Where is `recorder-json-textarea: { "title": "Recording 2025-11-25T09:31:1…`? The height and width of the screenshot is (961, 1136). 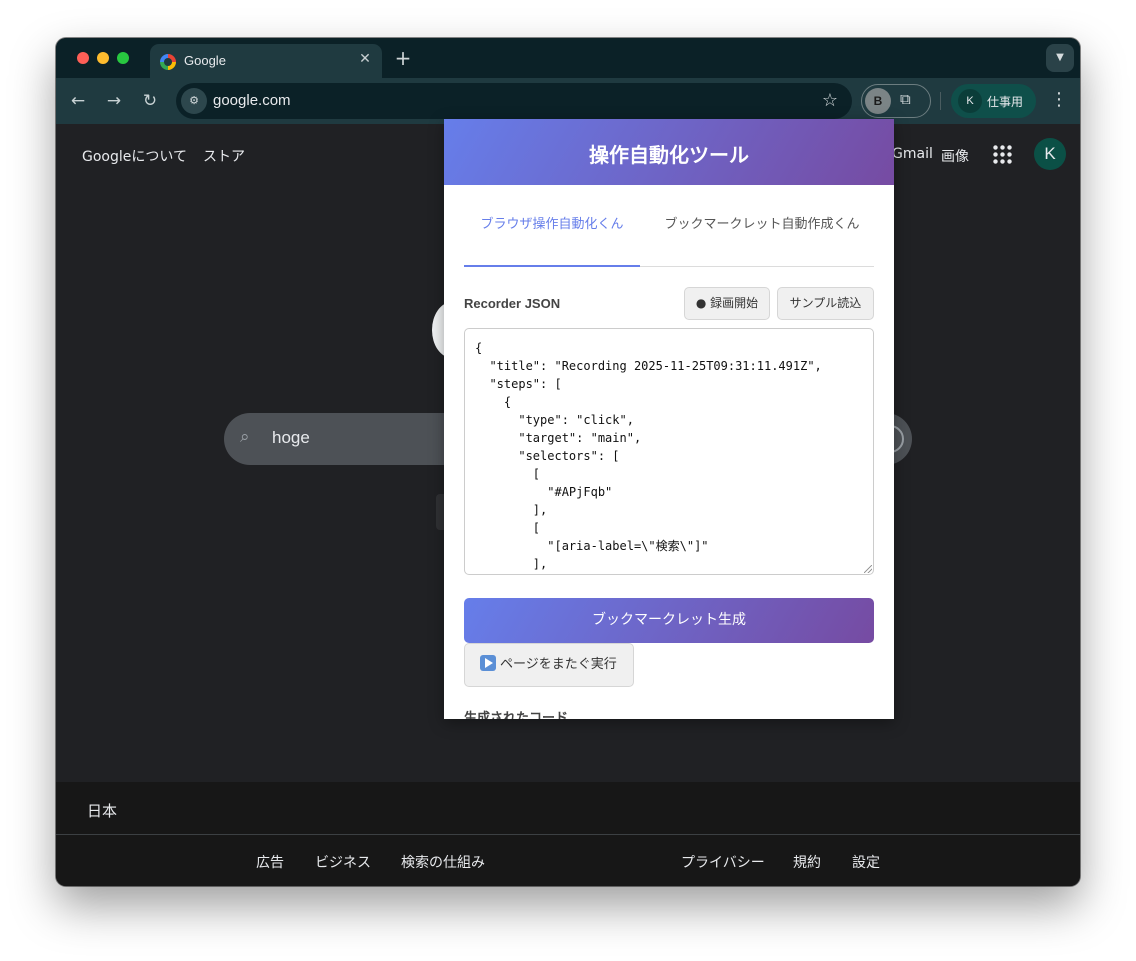
recorder-json-textarea: { "title": "Recording 2025-11-25T09:31:1… is located at coordinates (669, 451).